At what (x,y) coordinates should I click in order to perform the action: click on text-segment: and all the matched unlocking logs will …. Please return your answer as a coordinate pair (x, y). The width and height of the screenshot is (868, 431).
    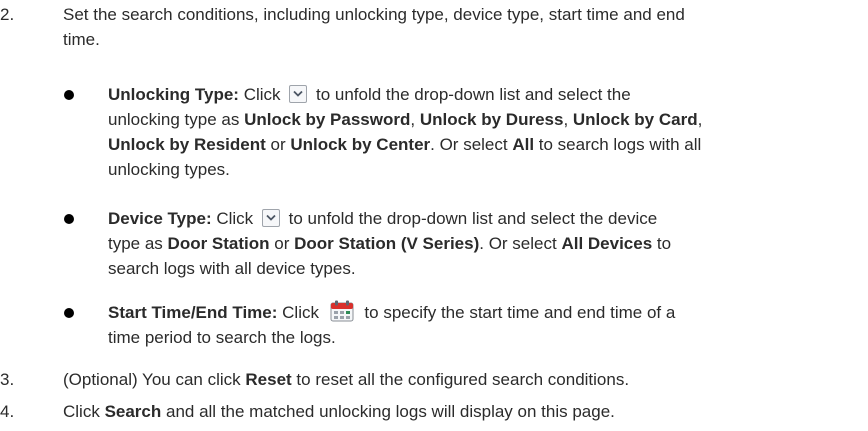
    Looking at the image, I should click on (388, 411).